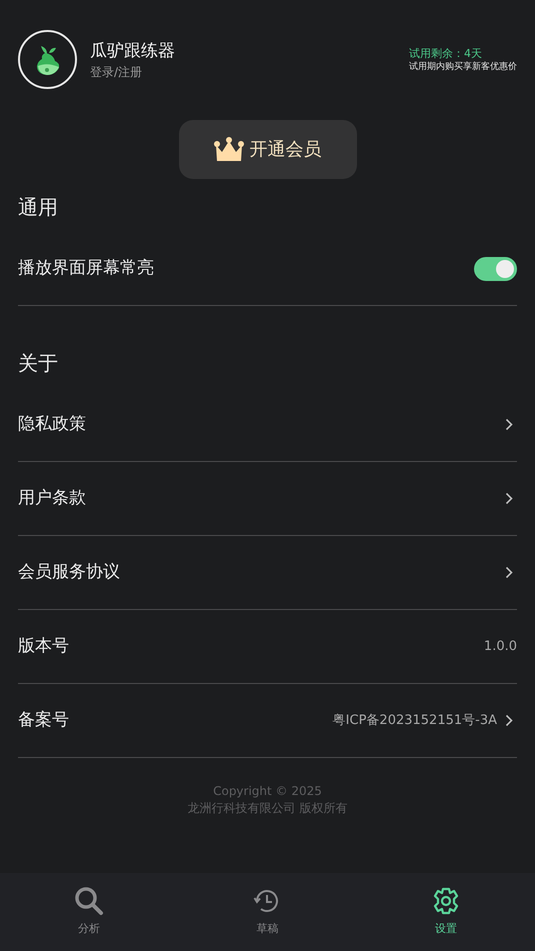 This screenshot has width=535, height=951. What do you see at coordinates (267, 721) in the screenshot?
I see `settings-row: 备案号 粤ICP备2023152151号-3A` at bounding box center [267, 721].